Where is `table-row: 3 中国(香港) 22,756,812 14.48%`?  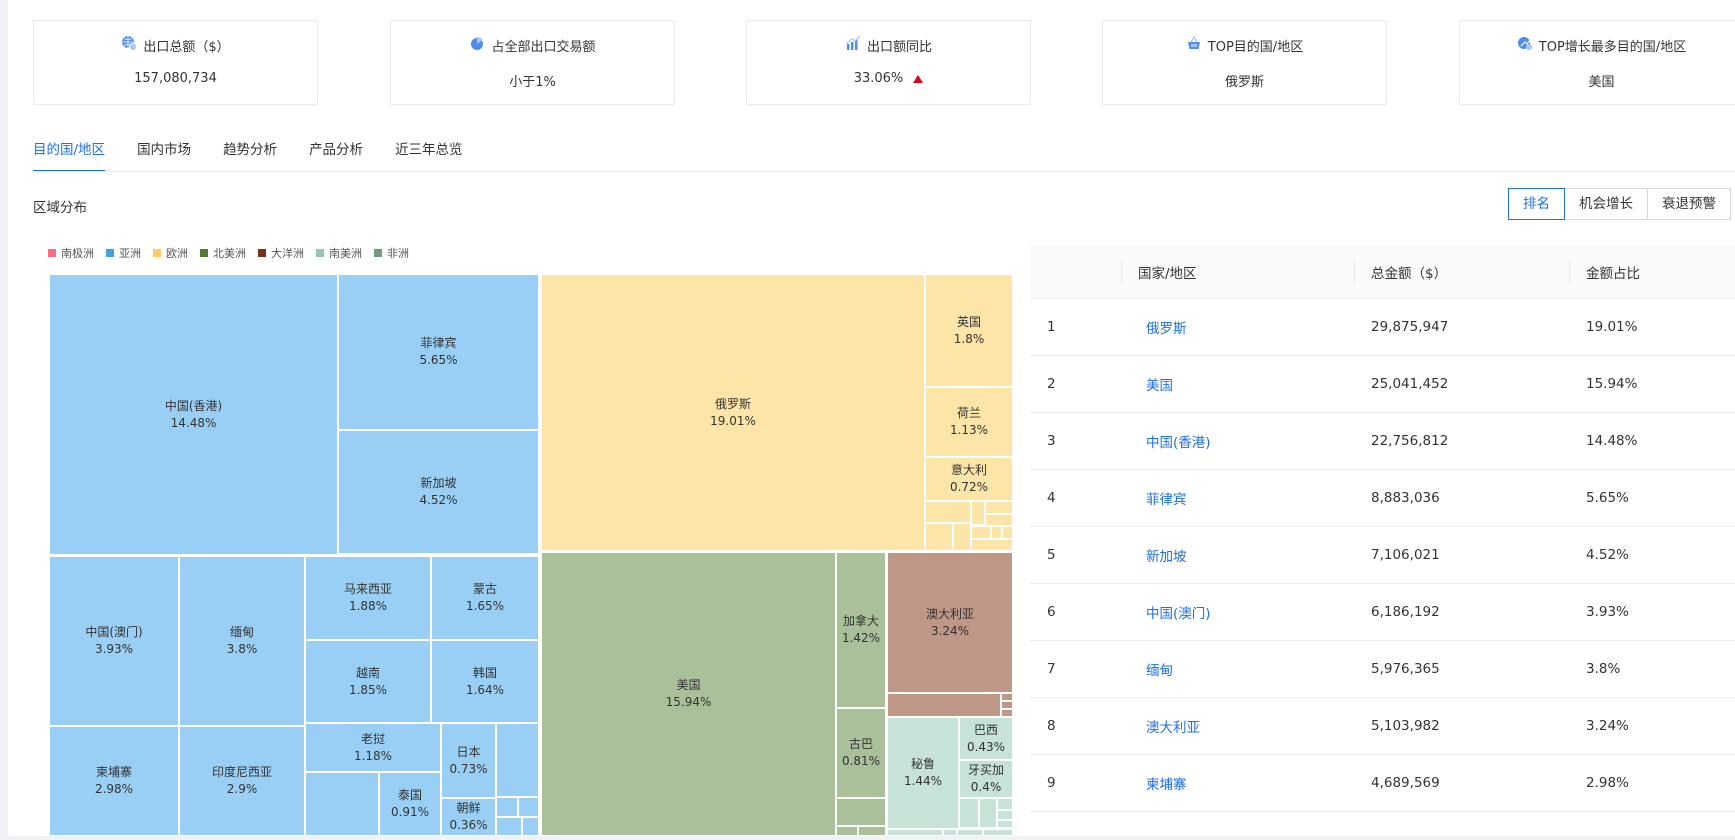
table-row: 3 中国(香港) 22,756,812 14.48% is located at coordinates (1382, 441).